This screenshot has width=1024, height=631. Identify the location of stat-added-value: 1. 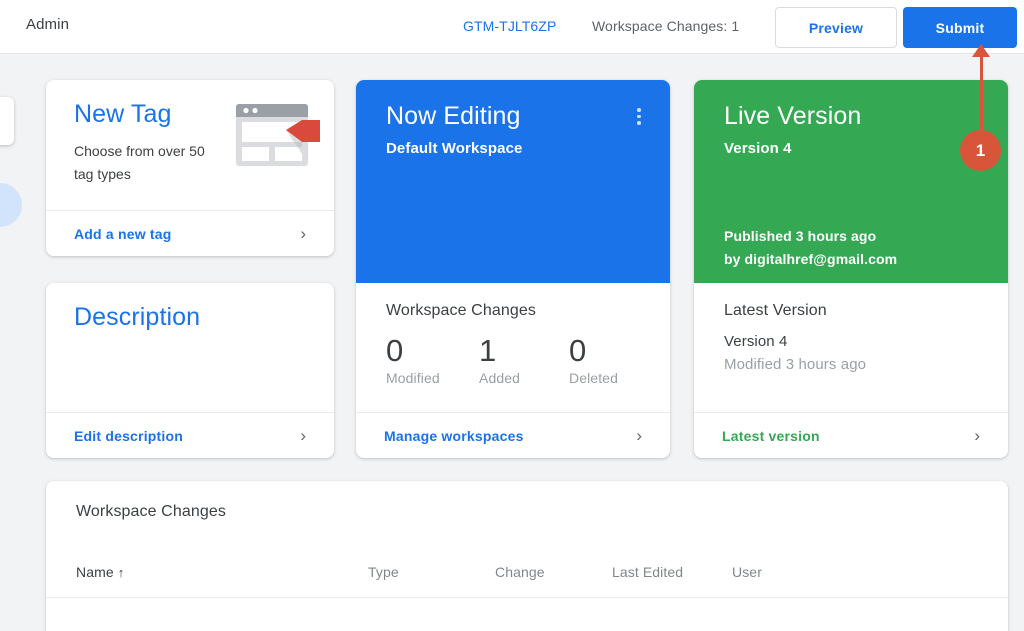
(488, 350).